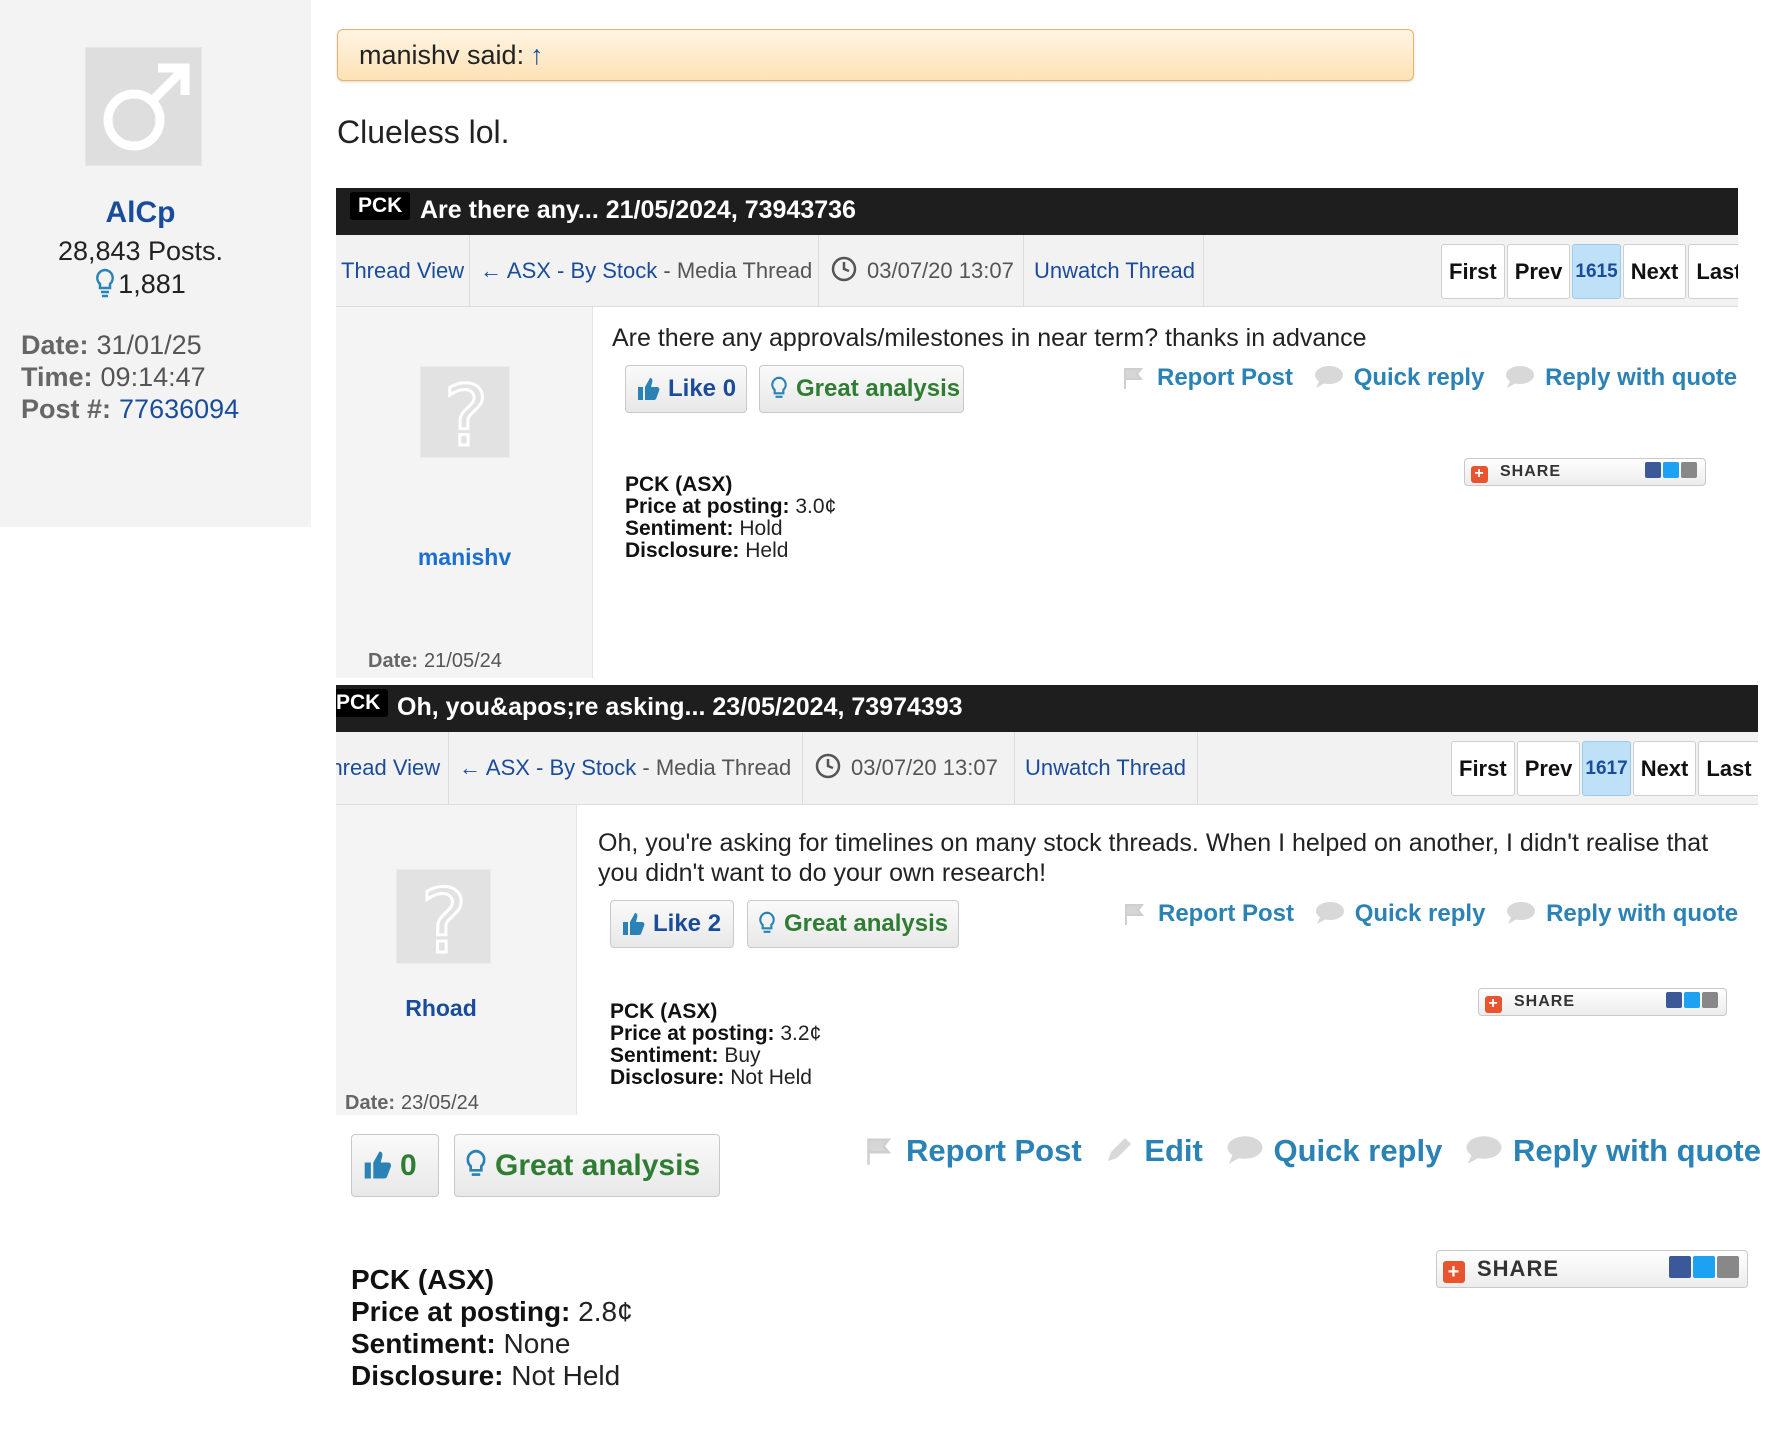 Image resolution: width=1769 pixels, height=1430 pixels. Describe the element at coordinates (686, 389) in the screenshot. I see `like-button: Like 0` at that location.